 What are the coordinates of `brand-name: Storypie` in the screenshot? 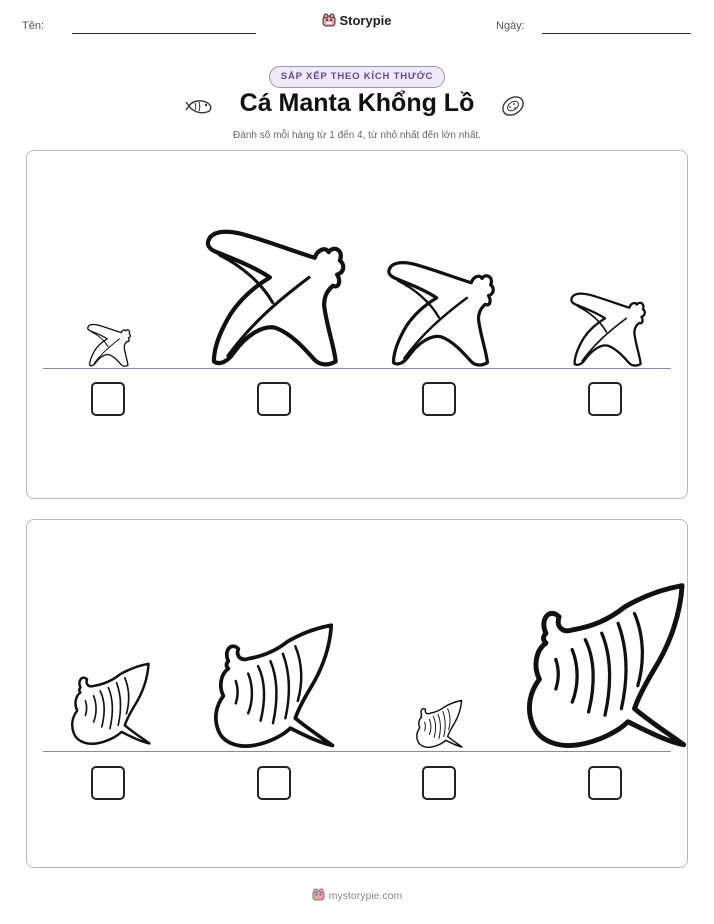 It's located at (365, 20).